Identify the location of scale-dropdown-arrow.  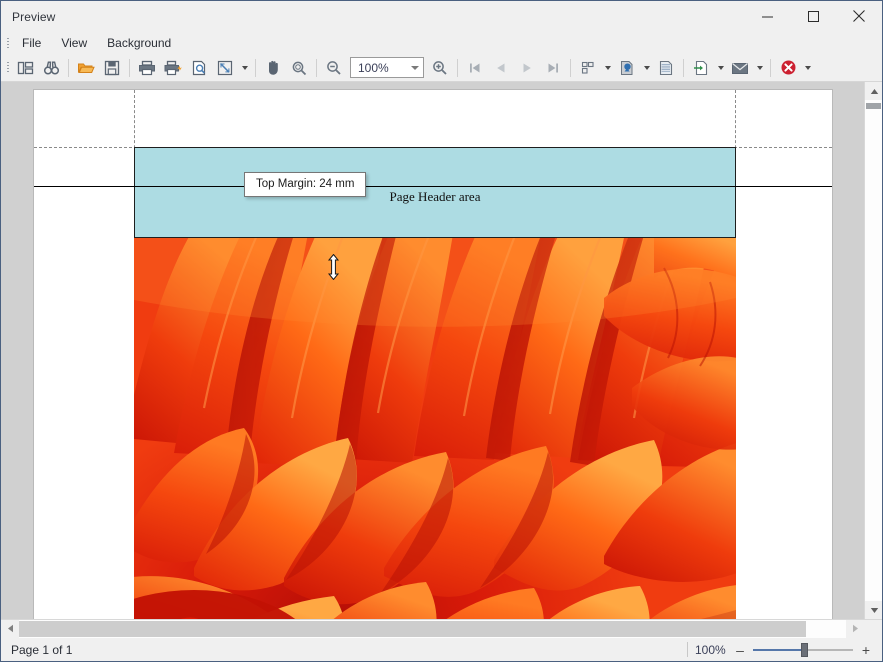
(244, 68).